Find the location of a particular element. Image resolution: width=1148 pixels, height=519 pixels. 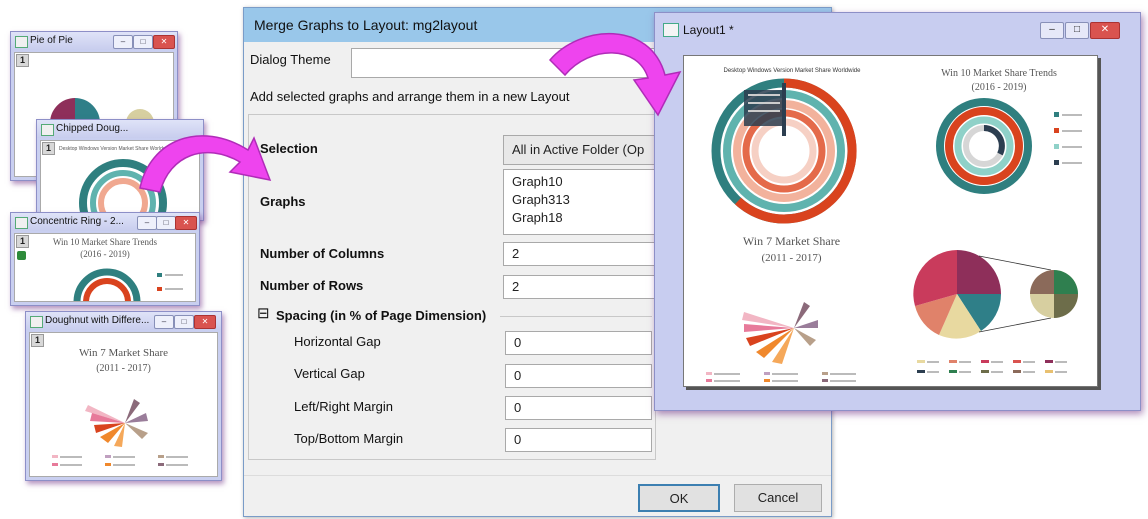

rows-input: 2 is located at coordinates (583, 287).